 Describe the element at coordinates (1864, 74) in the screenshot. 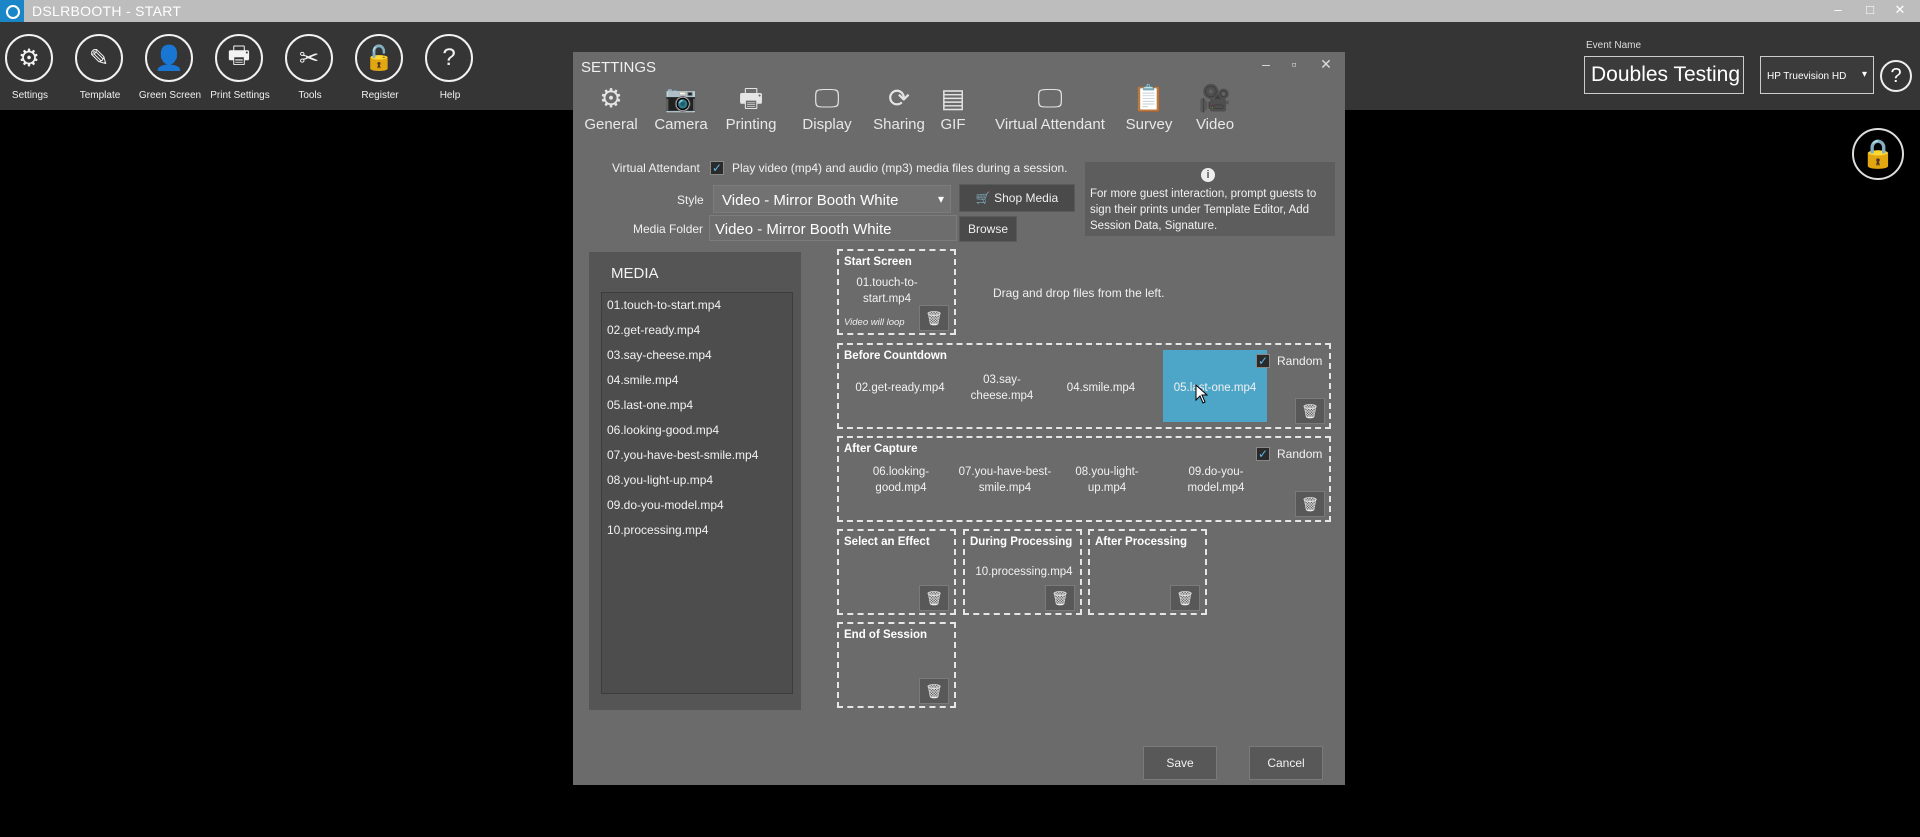

I see `chevron-down-icon: ▾` at that location.